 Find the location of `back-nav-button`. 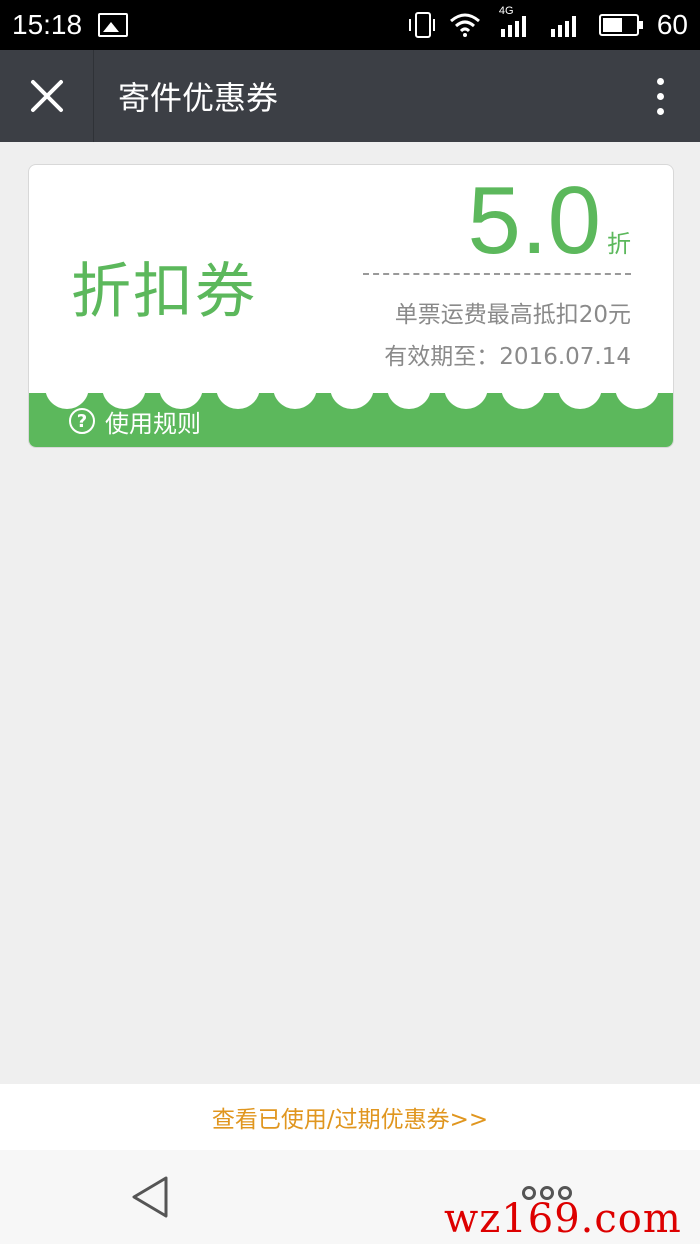

back-nav-button is located at coordinates (151, 1197).